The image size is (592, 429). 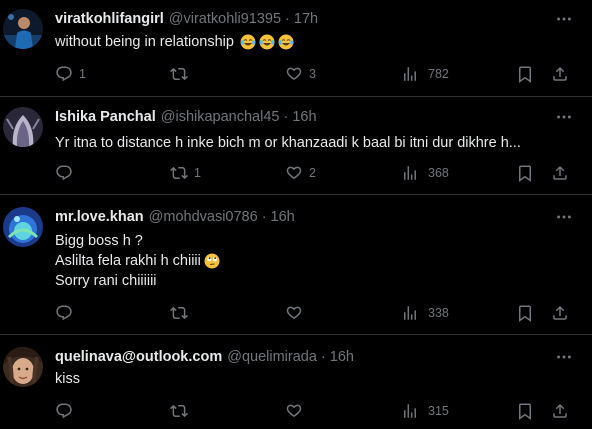 What do you see at coordinates (197, 173) in the screenshot?
I see `repost-count: 1` at bounding box center [197, 173].